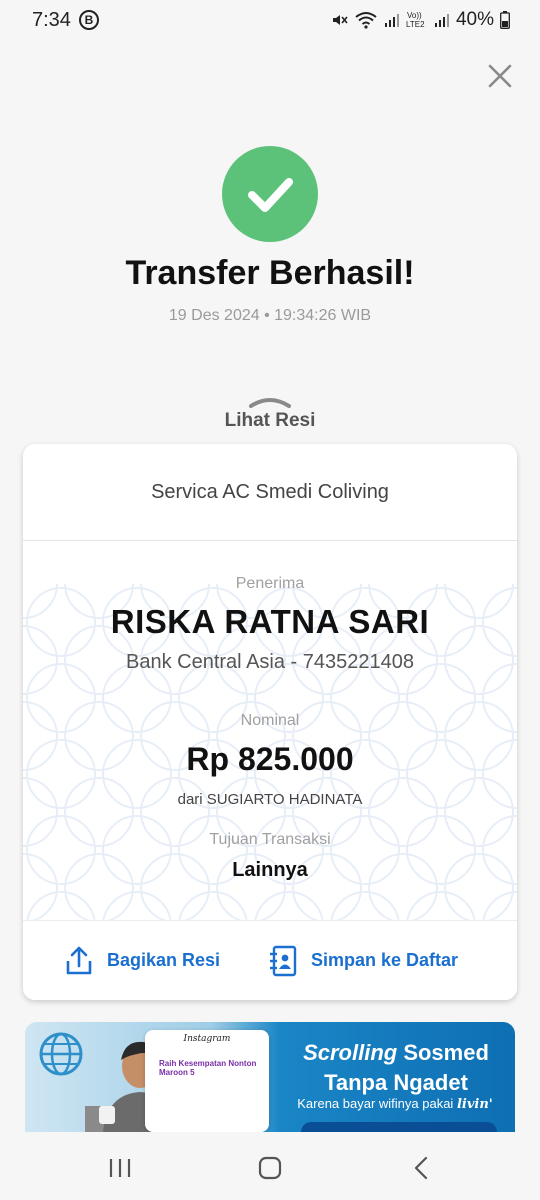 Image resolution: width=540 pixels, height=1200 pixels. What do you see at coordinates (270, 621) in the screenshot?
I see `recipient-name: RISKA RATNA SARI` at bounding box center [270, 621].